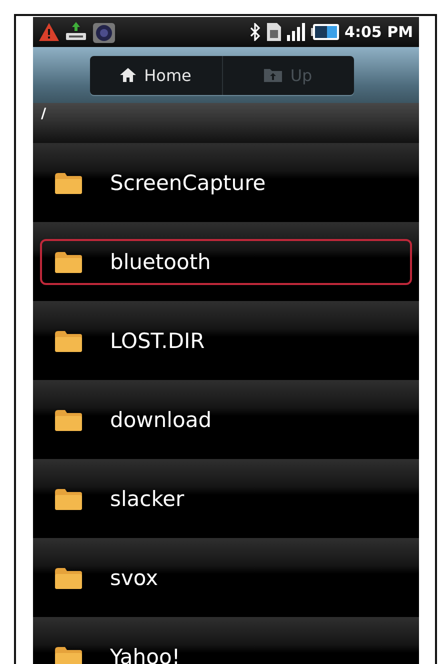 This screenshot has height=664, width=439. What do you see at coordinates (295, 32) in the screenshot?
I see `signal-icon` at bounding box center [295, 32].